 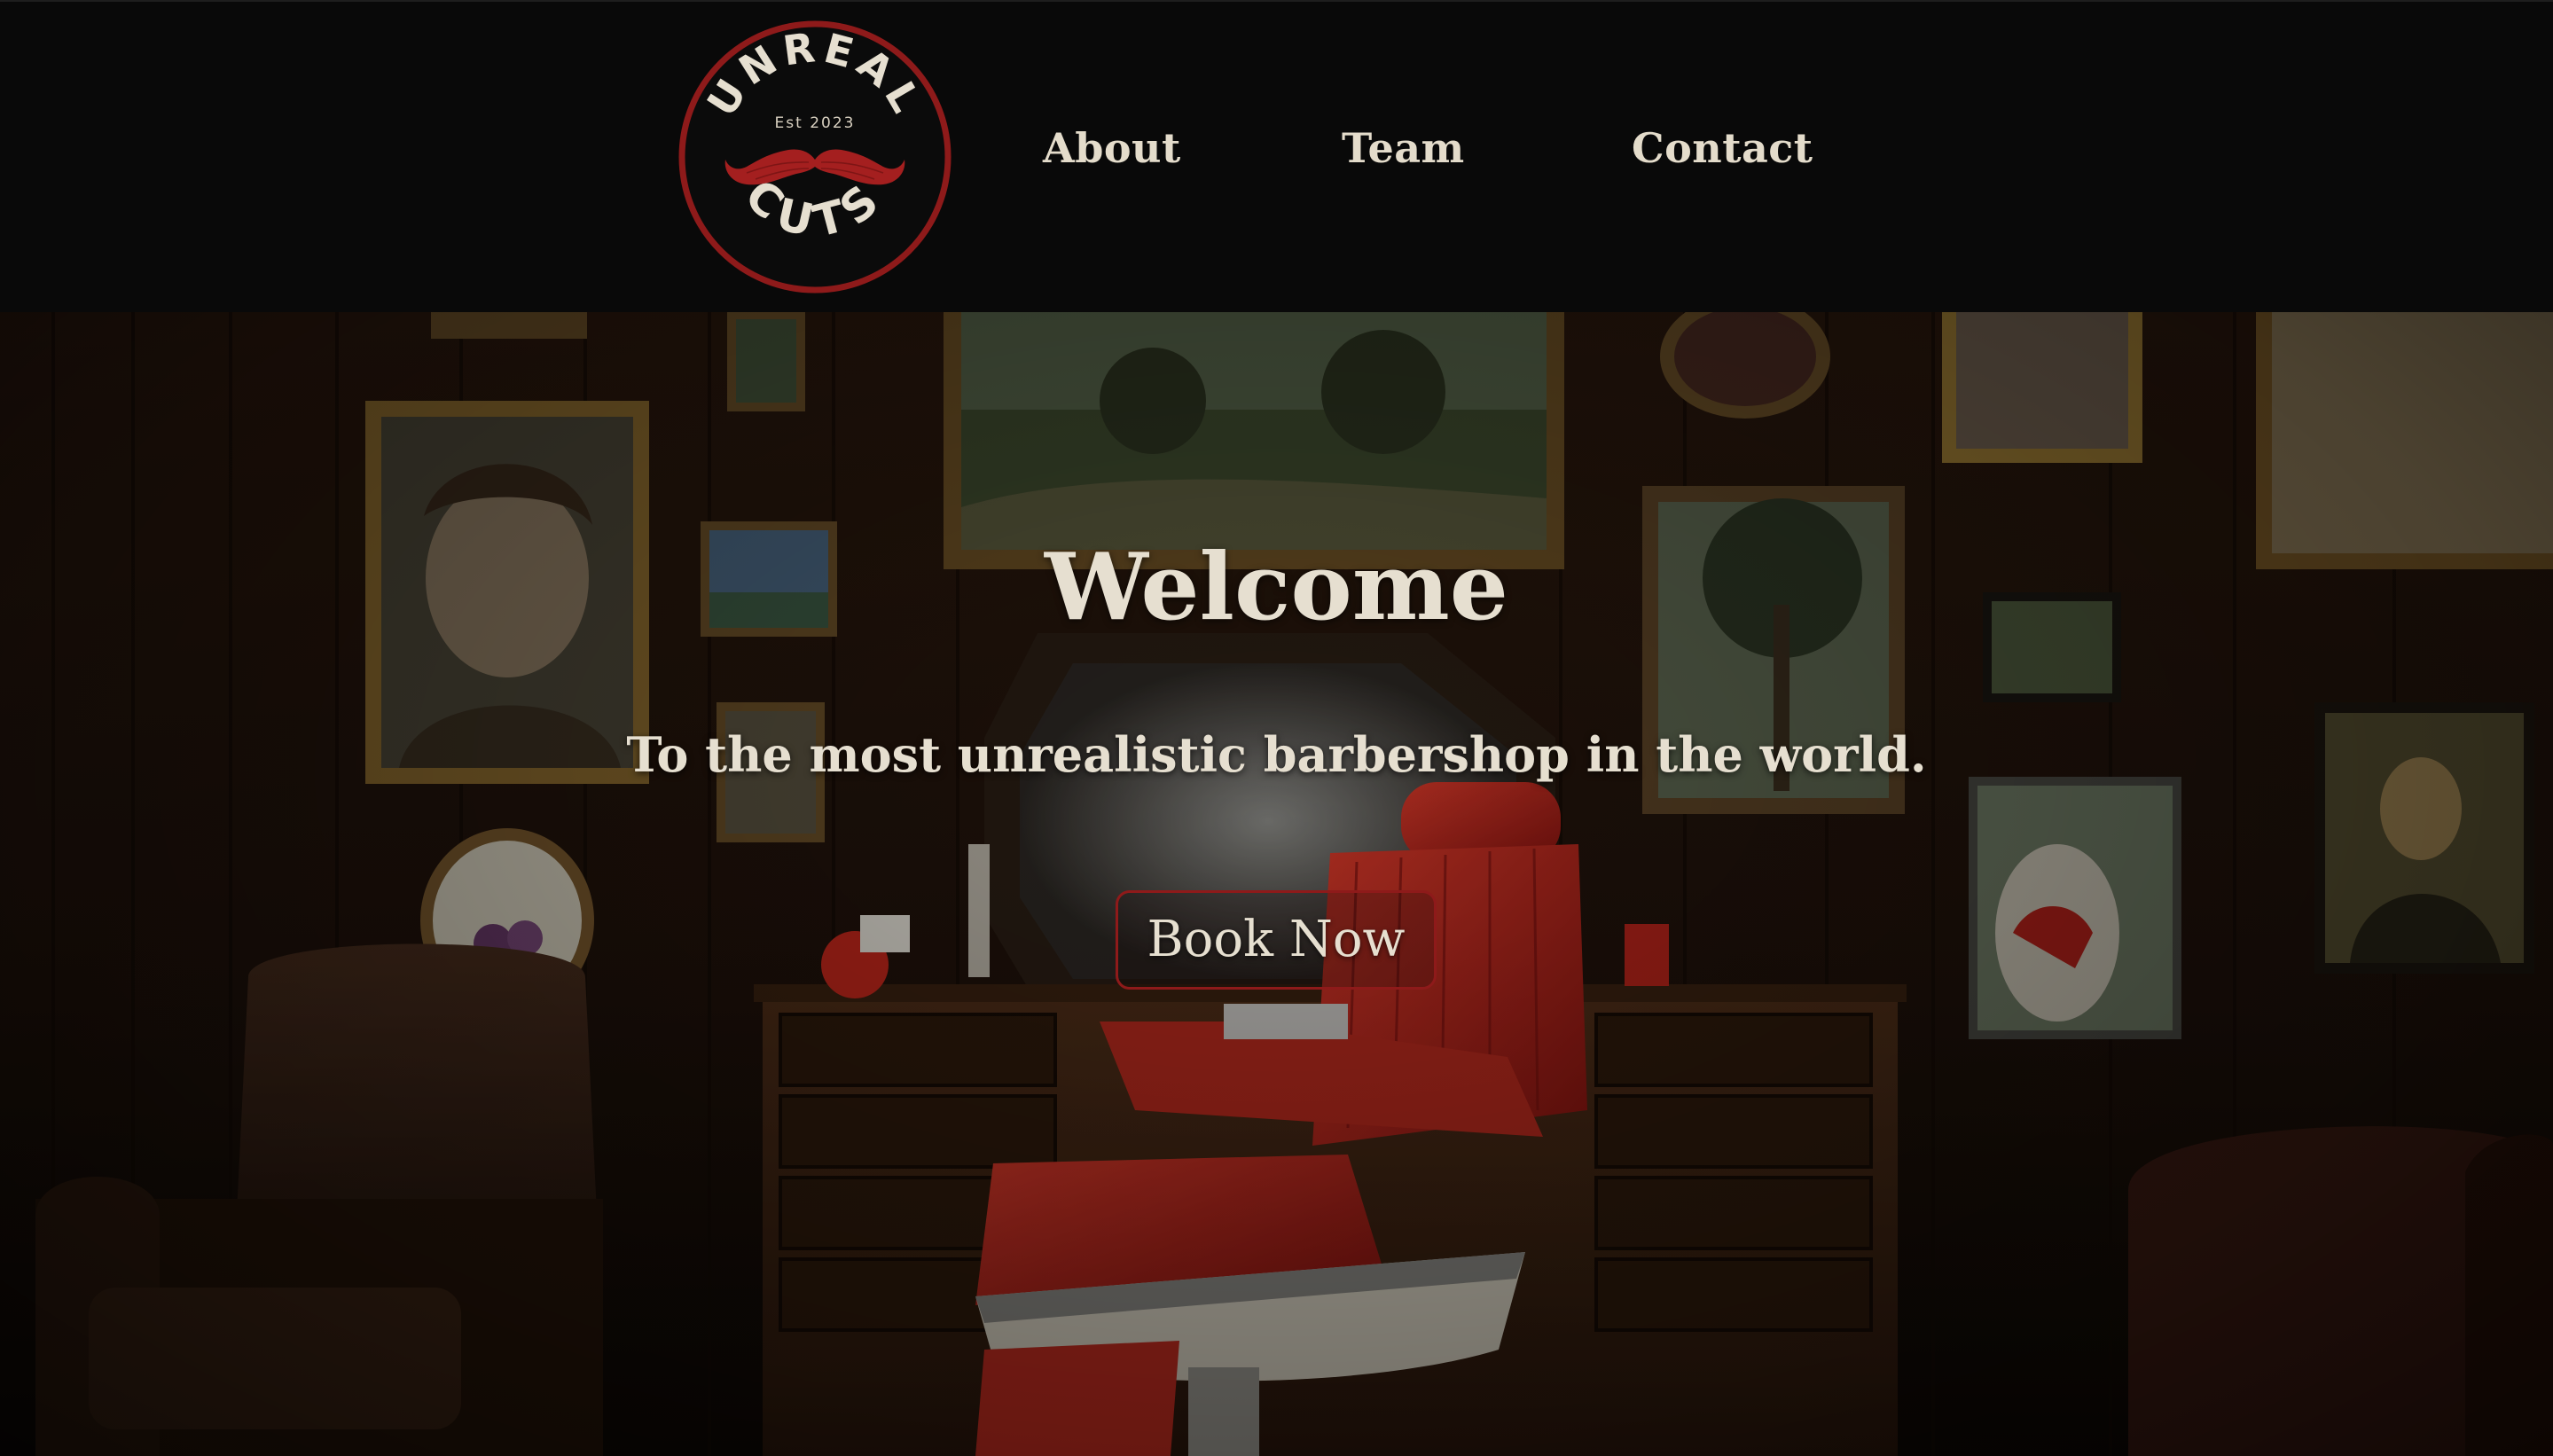 What do you see at coordinates (1112, 148) in the screenshot?
I see `nav-link-about: About` at bounding box center [1112, 148].